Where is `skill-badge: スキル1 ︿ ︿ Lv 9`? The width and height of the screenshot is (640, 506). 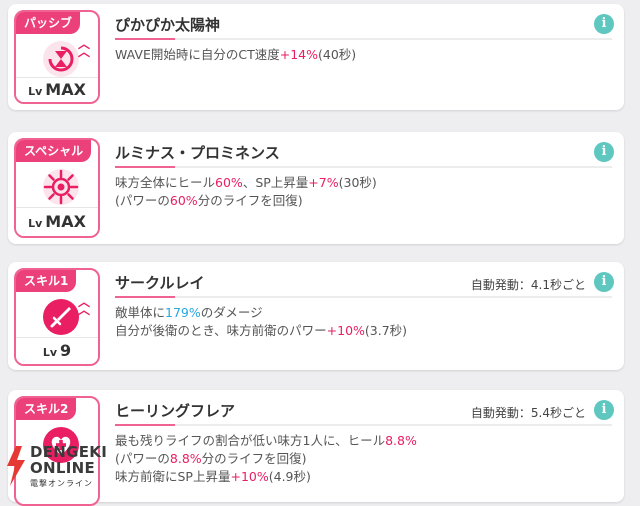
skill-badge: スキル1 ︿ ︿ Lv 9 is located at coordinates (57, 317).